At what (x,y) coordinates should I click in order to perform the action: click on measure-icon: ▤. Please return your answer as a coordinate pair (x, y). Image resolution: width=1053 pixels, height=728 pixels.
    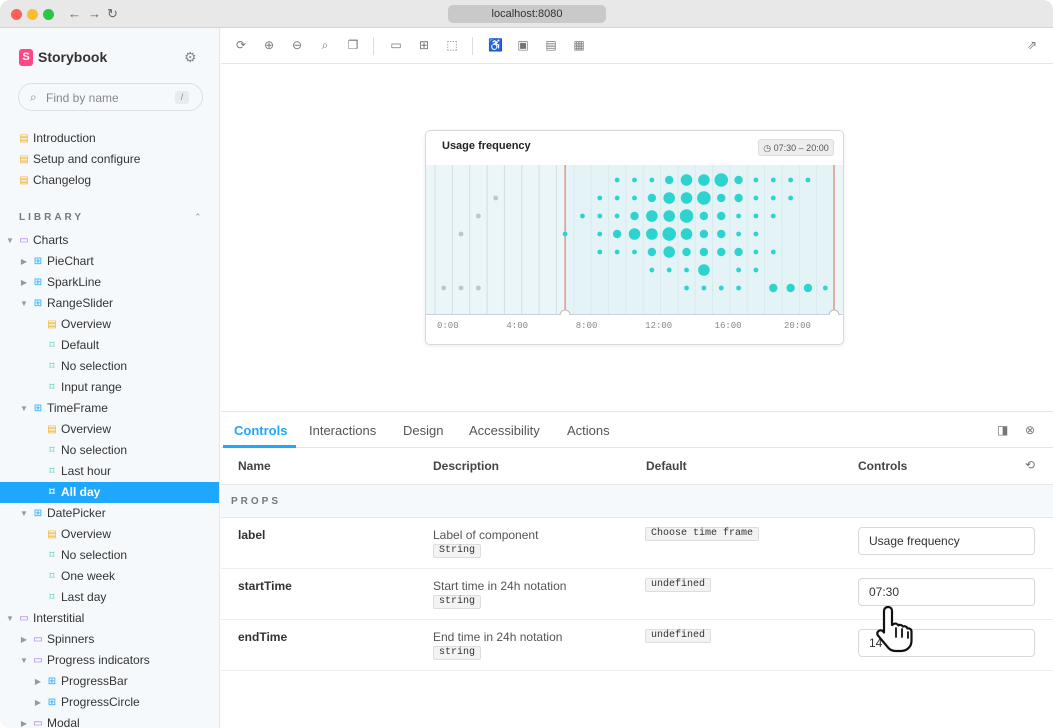
    Looking at the image, I should click on (551, 45).